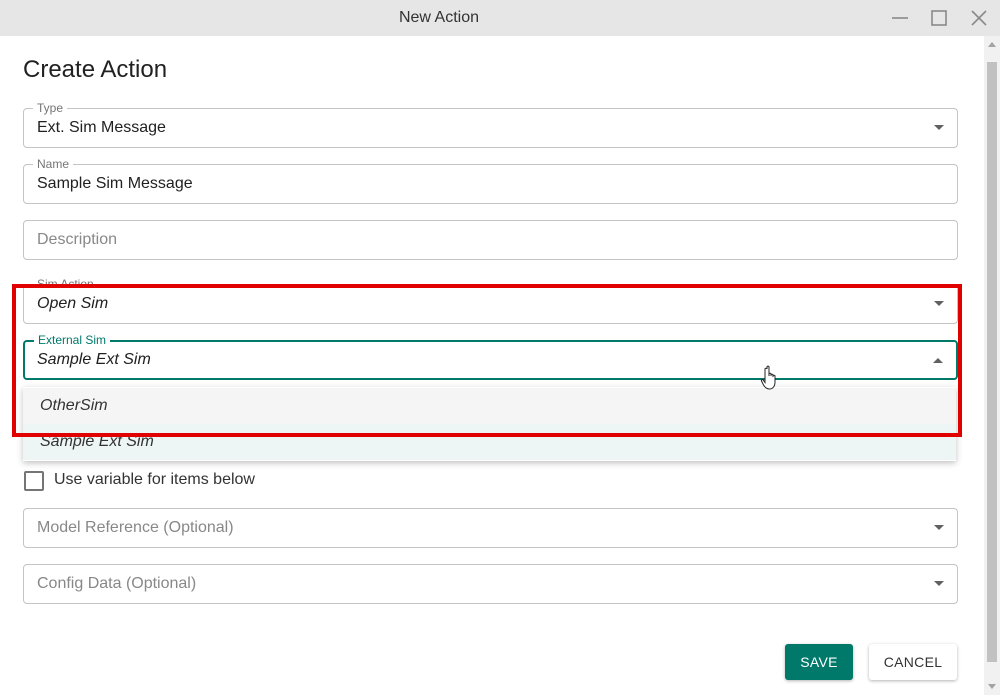 The height and width of the screenshot is (695, 1000). What do you see at coordinates (490, 180) in the screenshot?
I see `name-field: Name Sample Sim Message` at bounding box center [490, 180].